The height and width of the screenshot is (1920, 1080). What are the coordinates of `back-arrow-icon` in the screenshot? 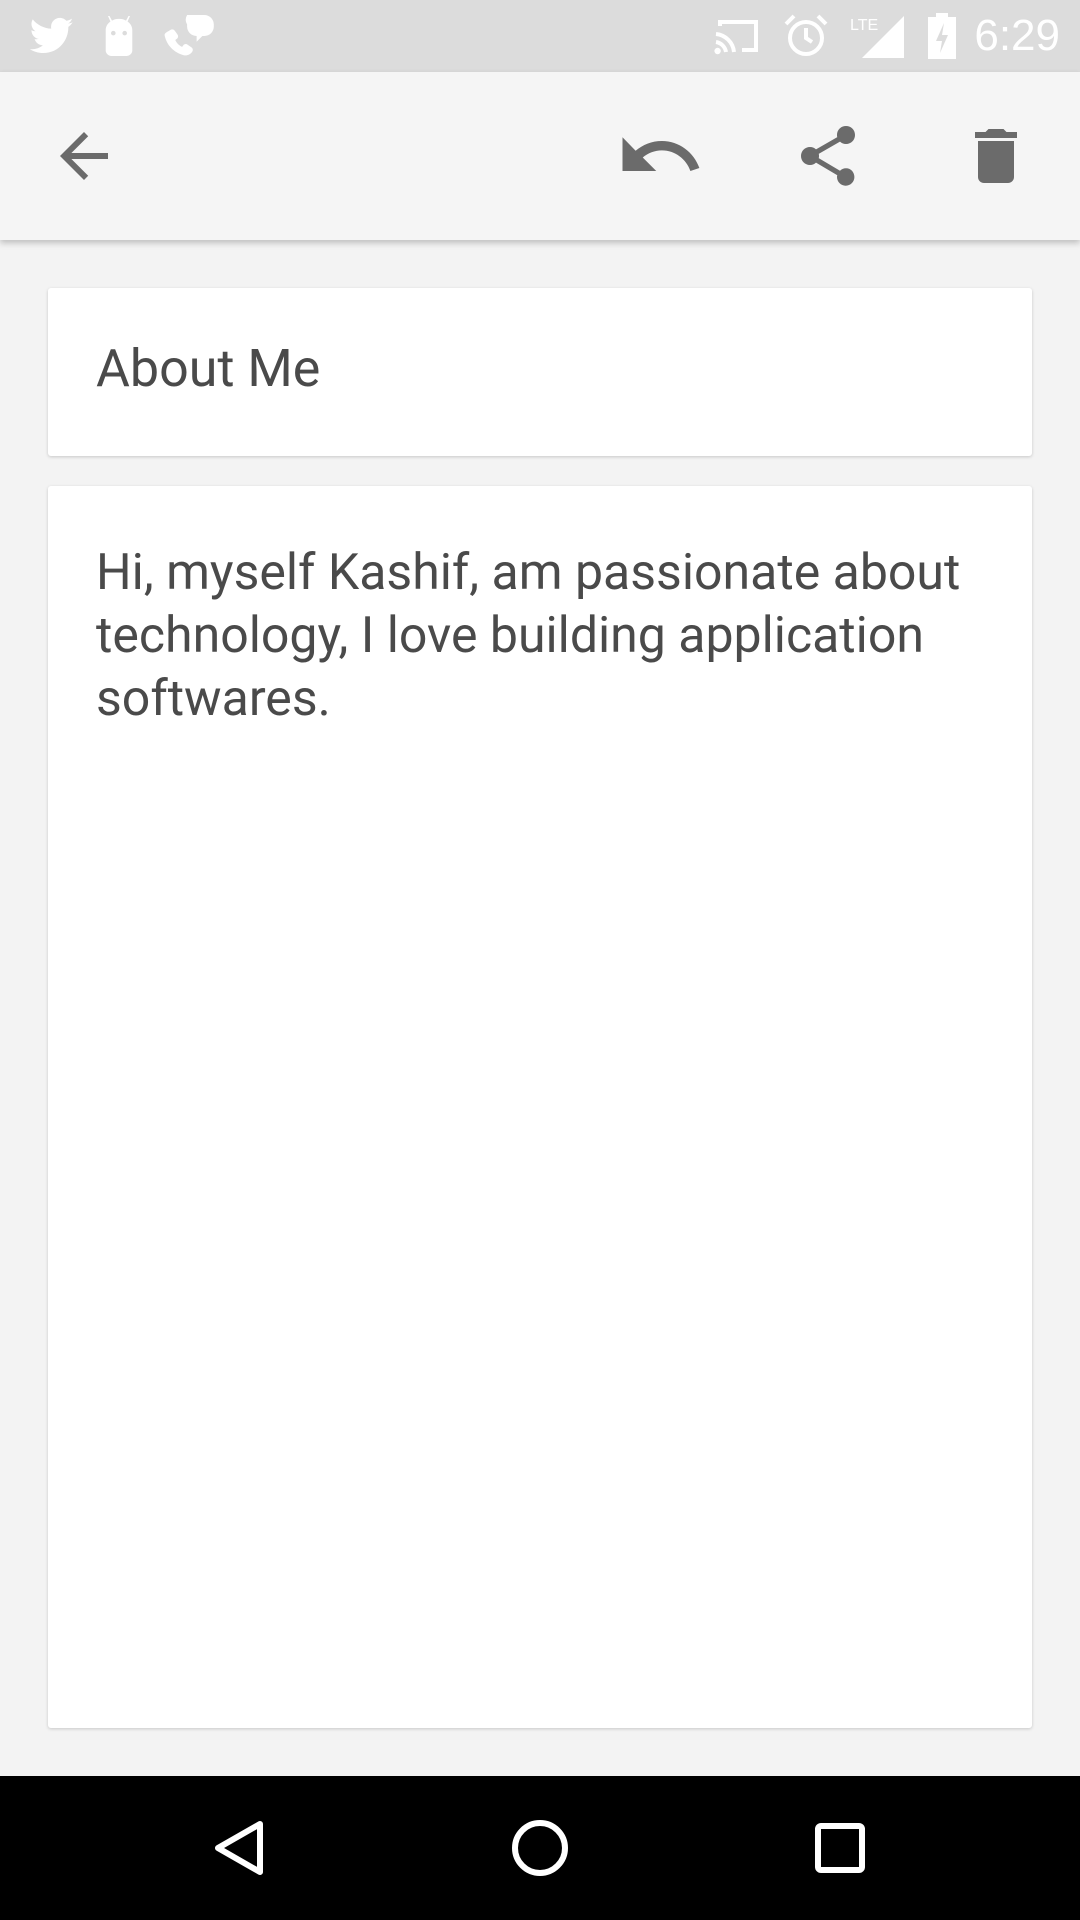 It's located at (84, 156).